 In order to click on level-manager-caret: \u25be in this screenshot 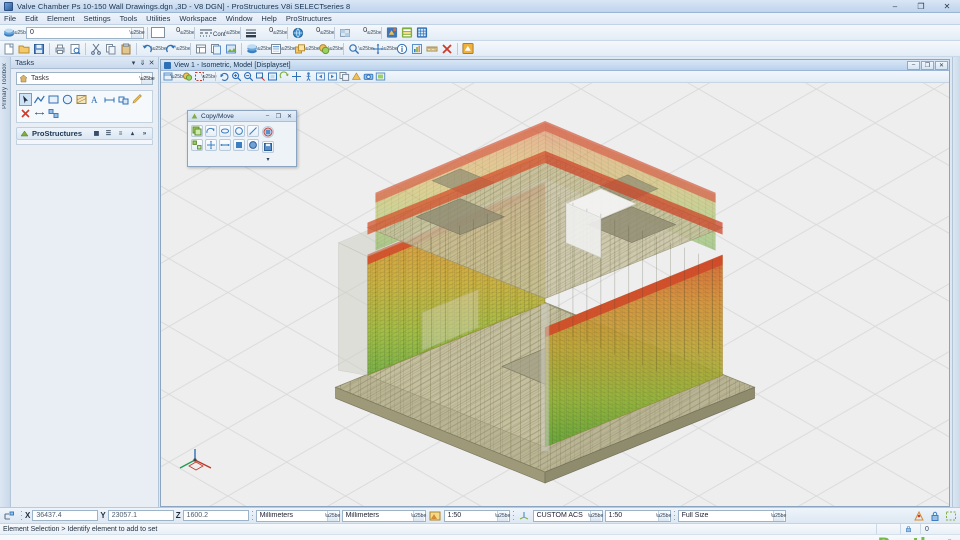, I will do `click(263, 49)`.